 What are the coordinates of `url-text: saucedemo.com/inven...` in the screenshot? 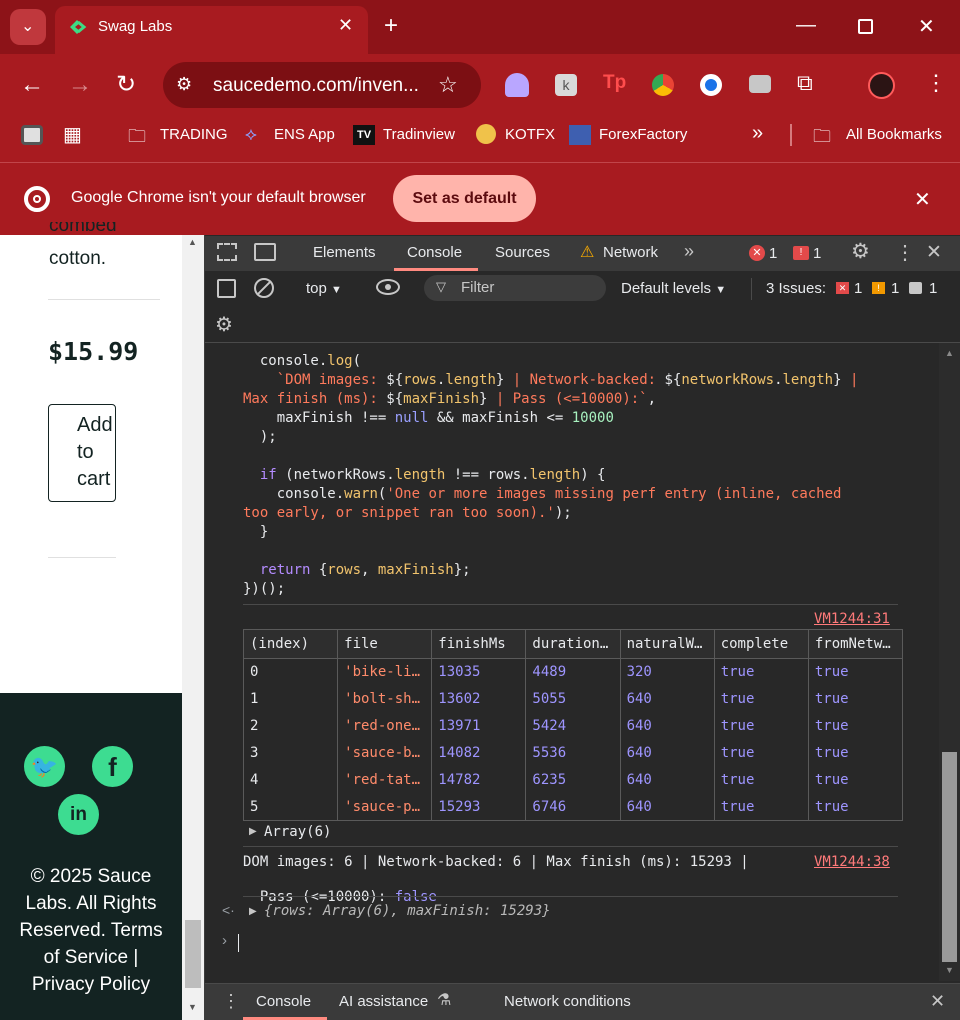 It's located at (316, 86).